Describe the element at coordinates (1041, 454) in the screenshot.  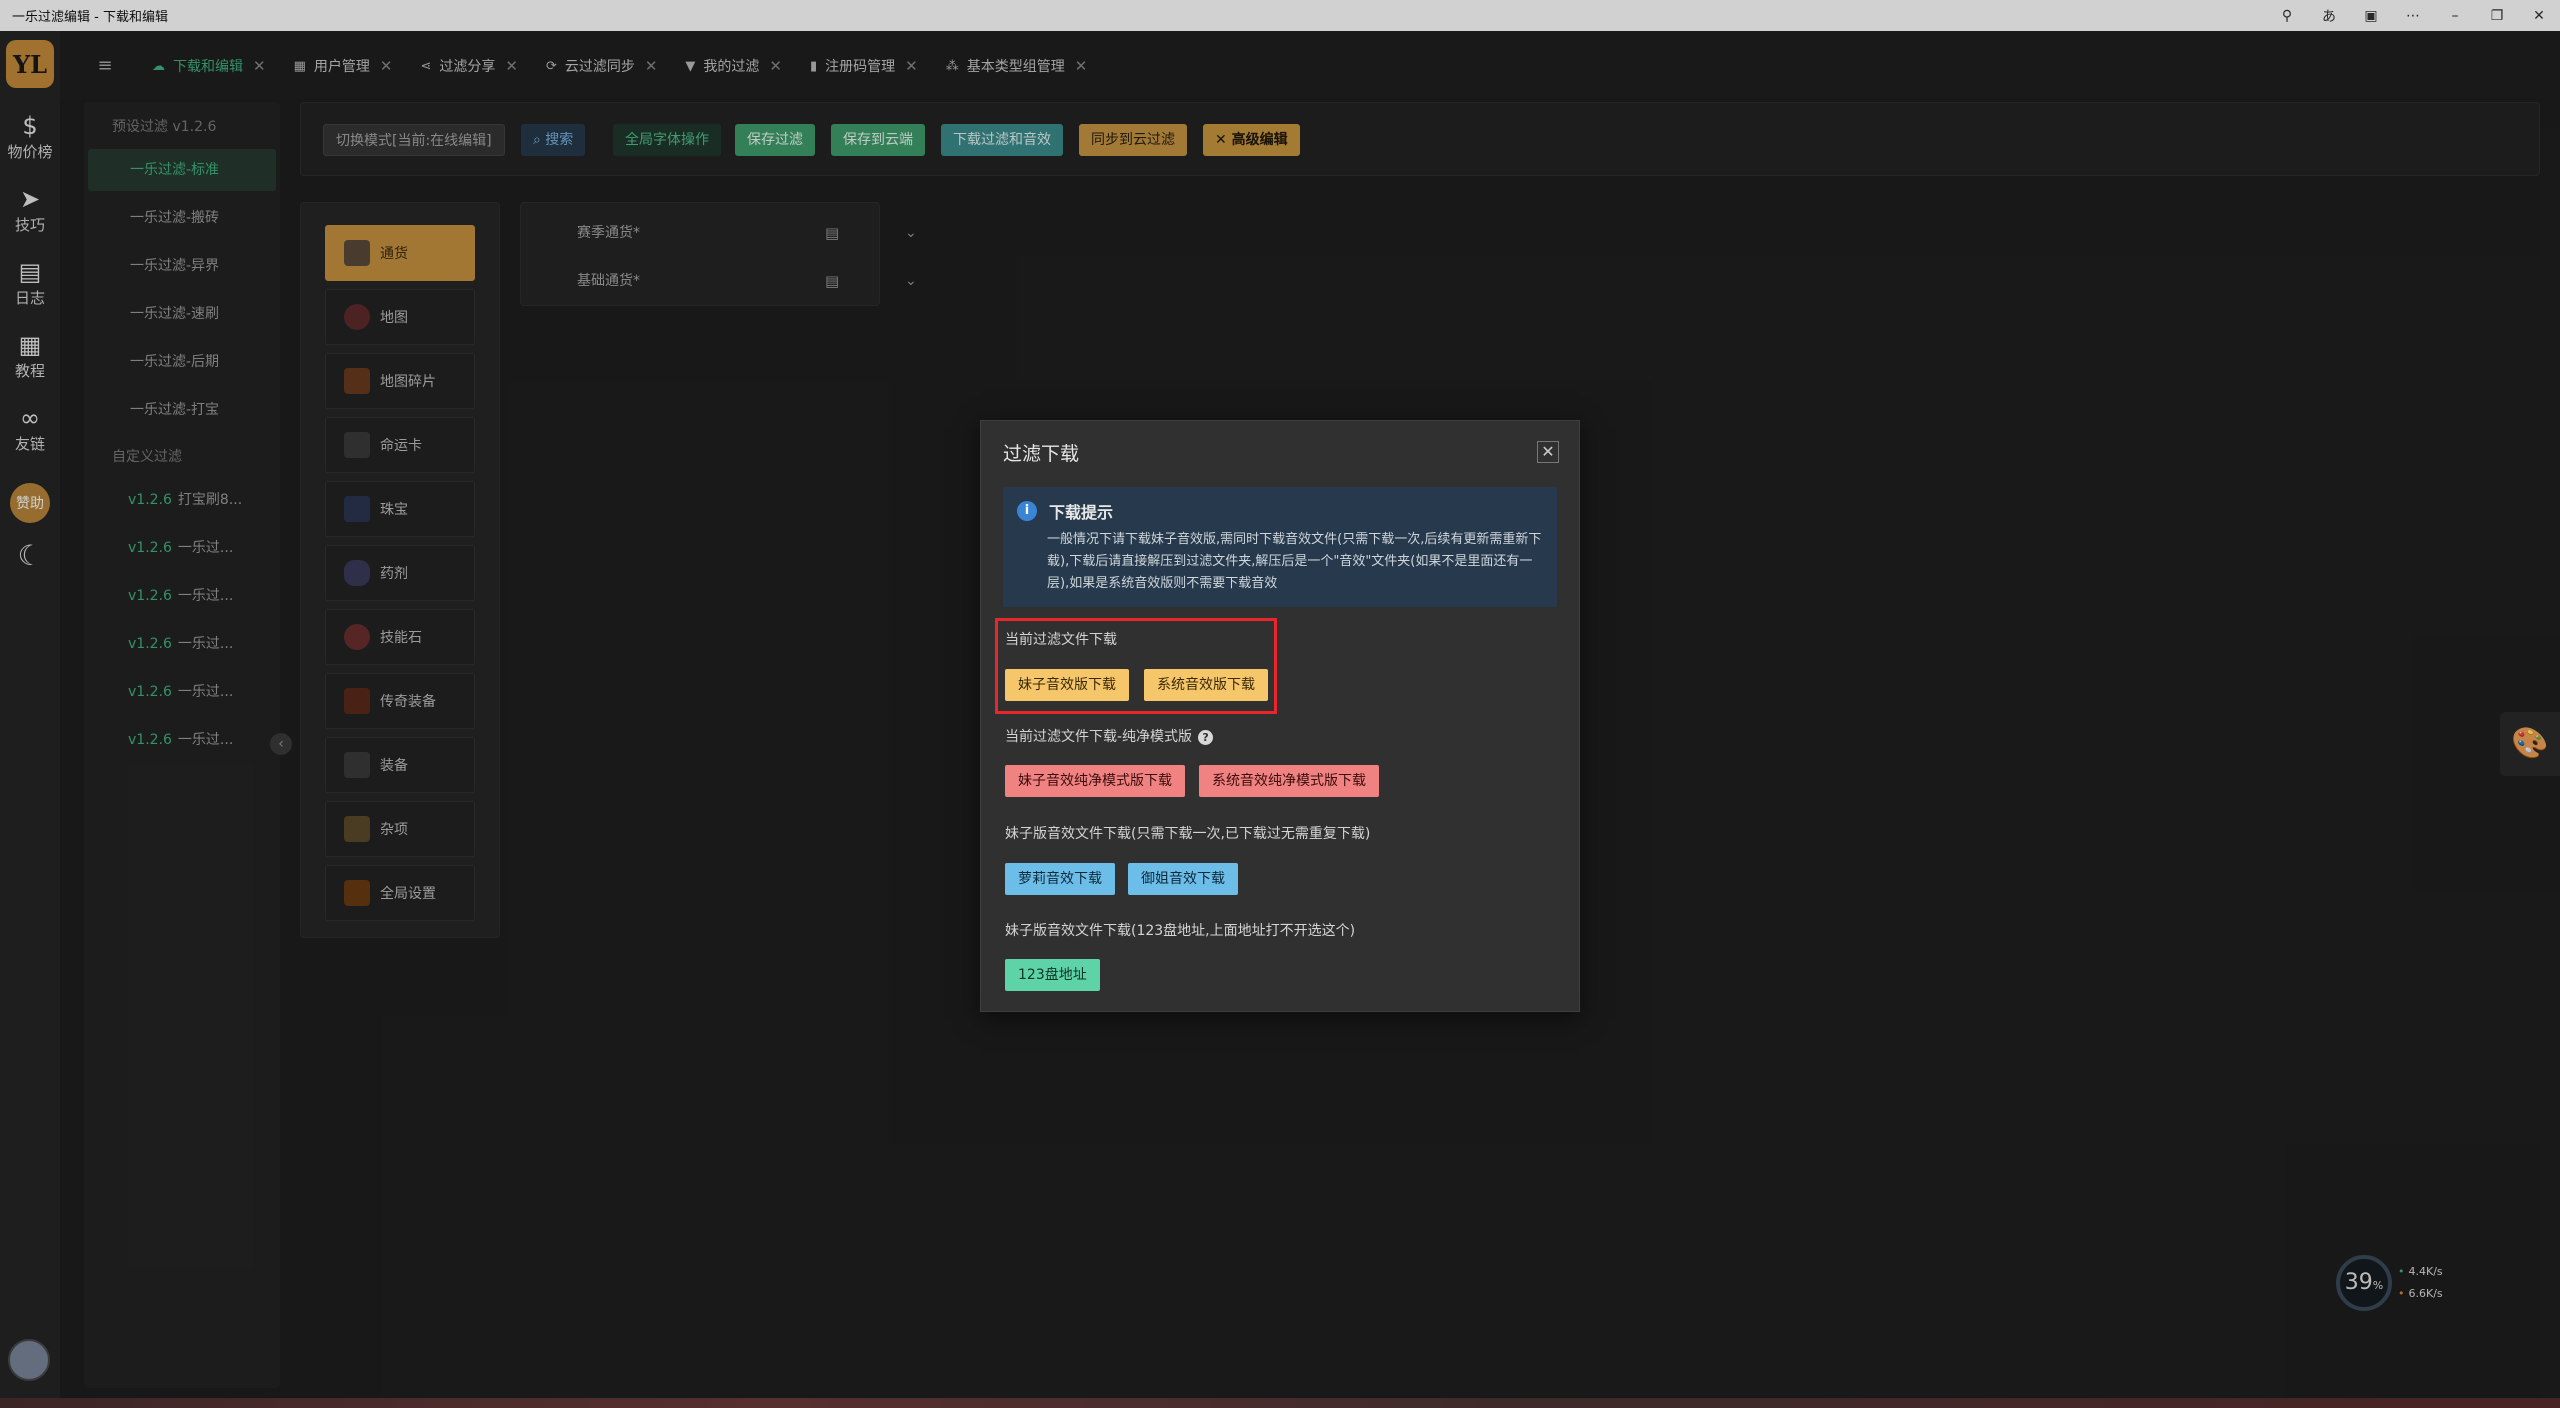
I see `dialog-title: 过滤下载` at that location.